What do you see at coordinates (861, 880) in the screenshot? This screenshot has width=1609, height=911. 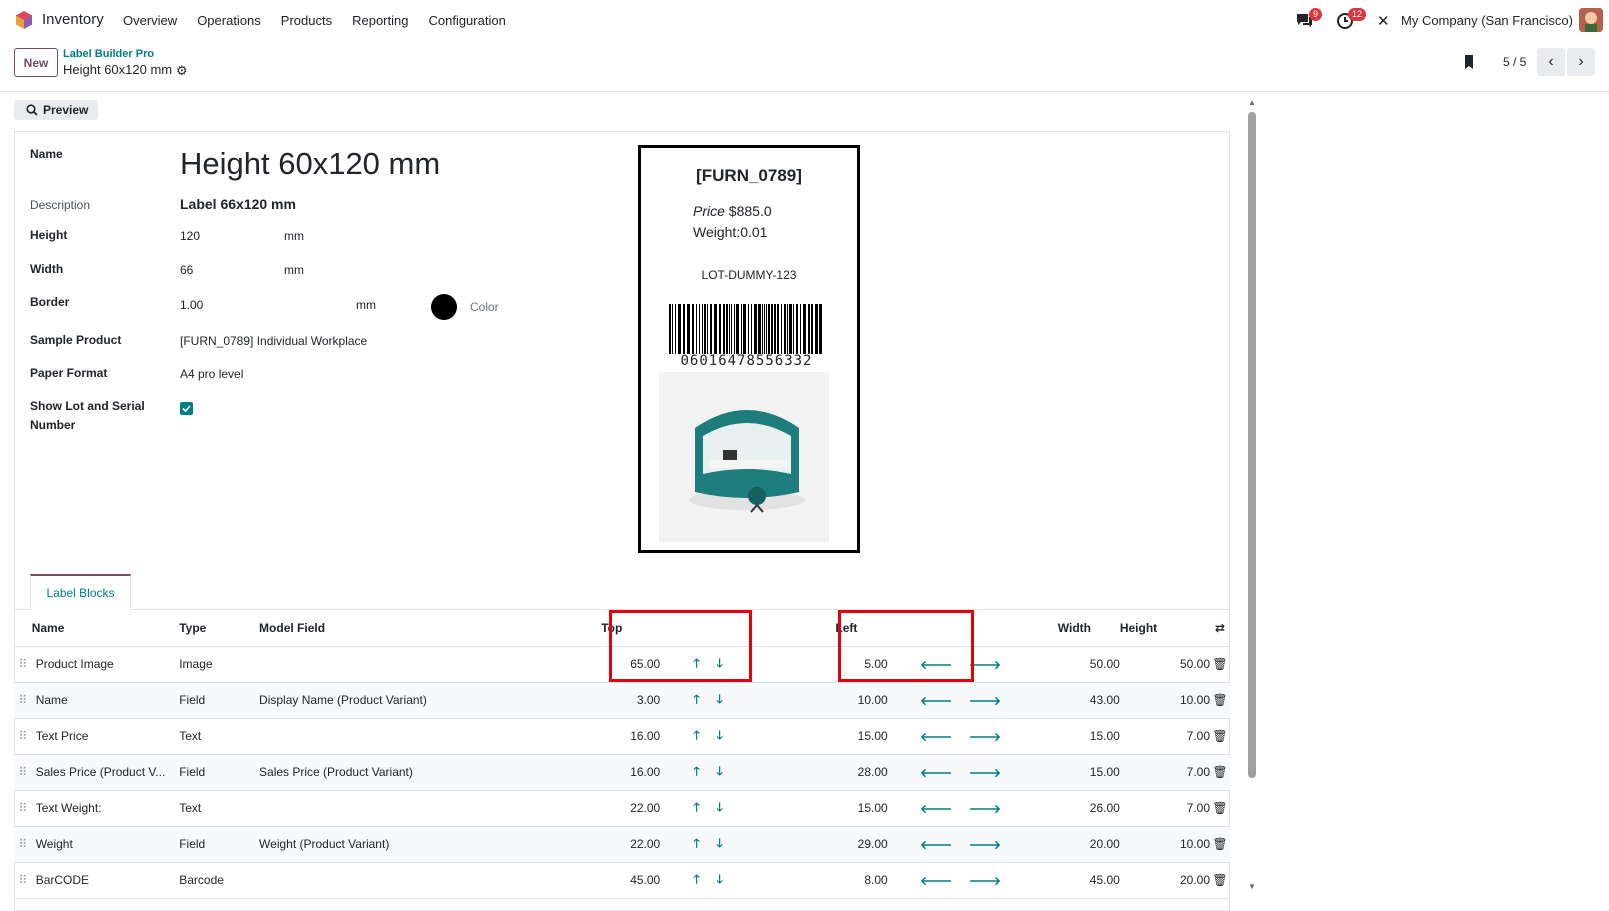 I see `cell-left: 8.00` at bounding box center [861, 880].